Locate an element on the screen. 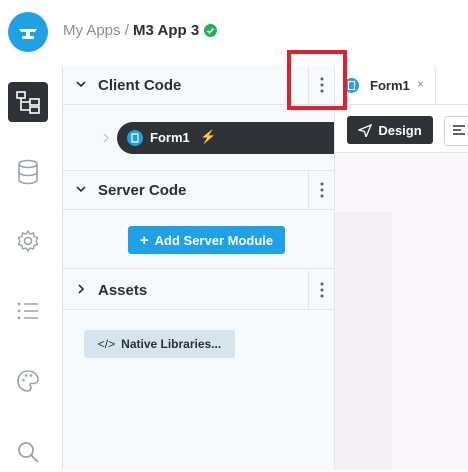  tab-form1-label: Form1 is located at coordinates (390, 85).